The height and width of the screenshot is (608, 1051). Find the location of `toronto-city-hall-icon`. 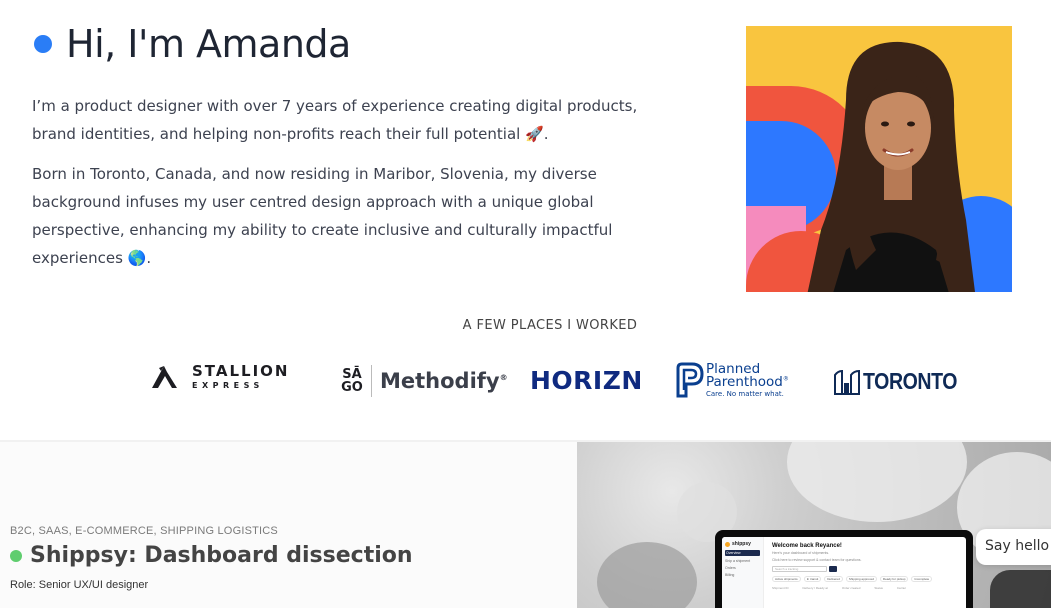

toronto-city-hall-icon is located at coordinates (847, 382).